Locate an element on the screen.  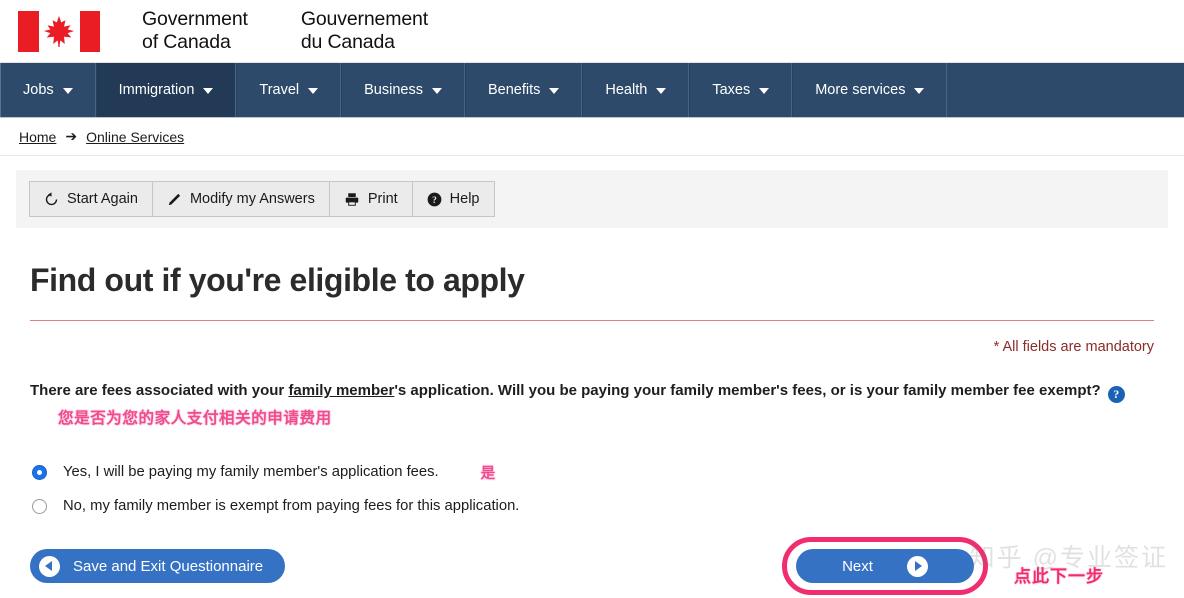
breadcrumb-home-link: Home is located at coordinates (37, 137).